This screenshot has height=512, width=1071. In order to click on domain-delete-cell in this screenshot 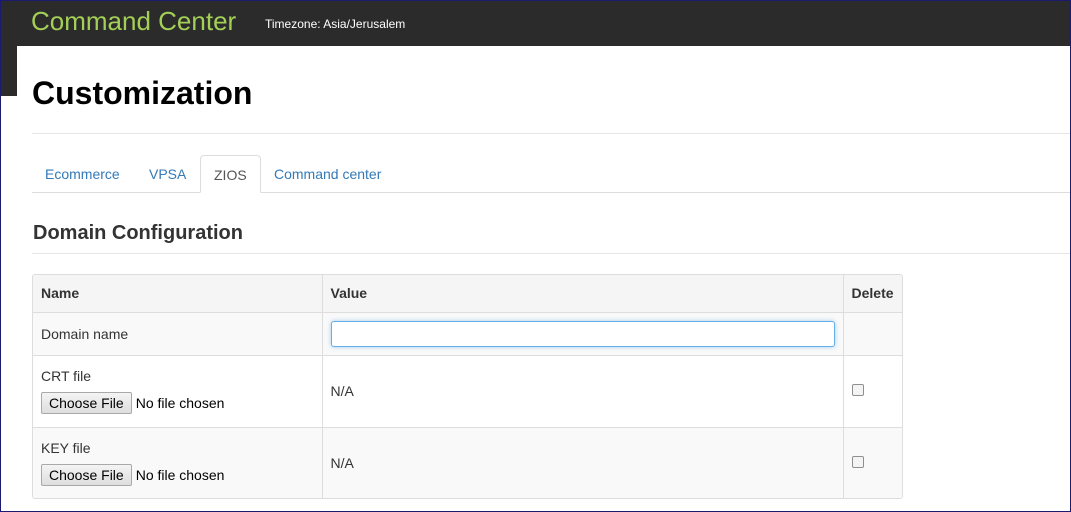, I will do `click(872, 334)`.